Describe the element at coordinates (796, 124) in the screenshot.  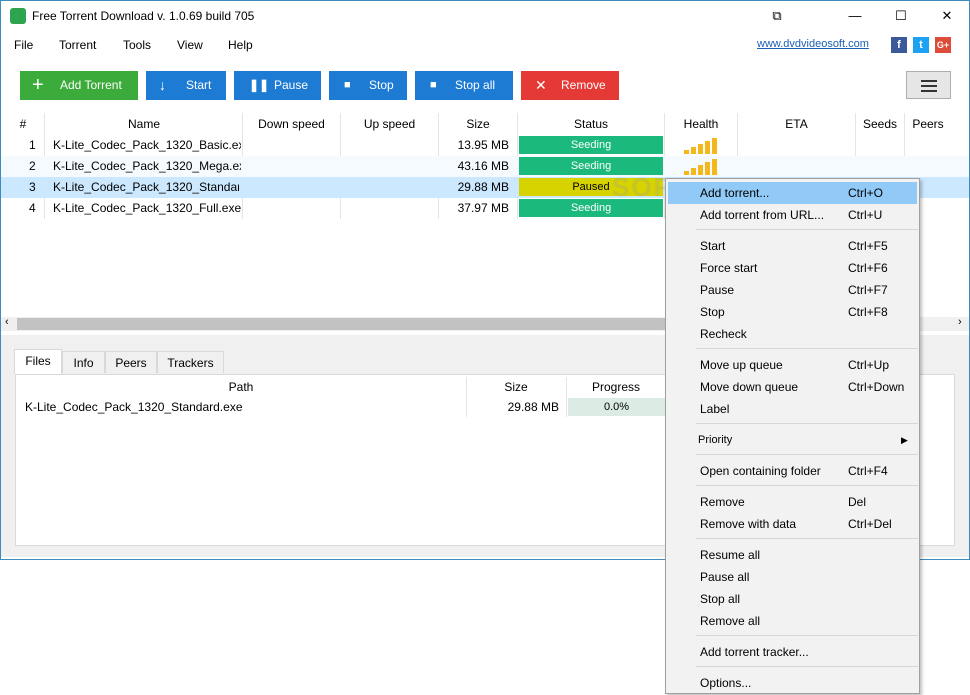
I see `col-header-eta: ETA` at that location.